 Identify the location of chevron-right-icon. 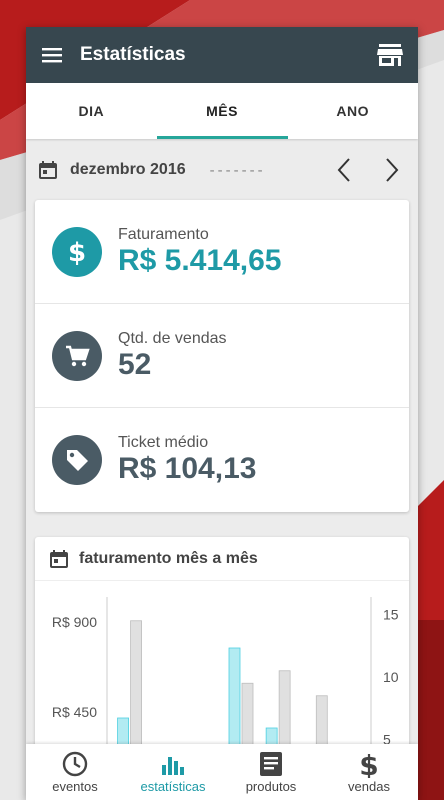
(392, 170).